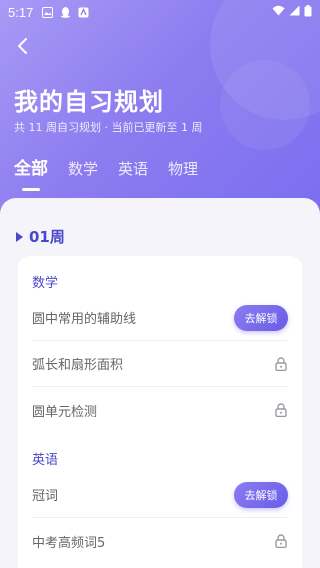  What do you see at coordinates (106, 166) in the screenshot?
I see `category-tabs: 全部 数学 英语 物理` at bounding box center [106, 166].